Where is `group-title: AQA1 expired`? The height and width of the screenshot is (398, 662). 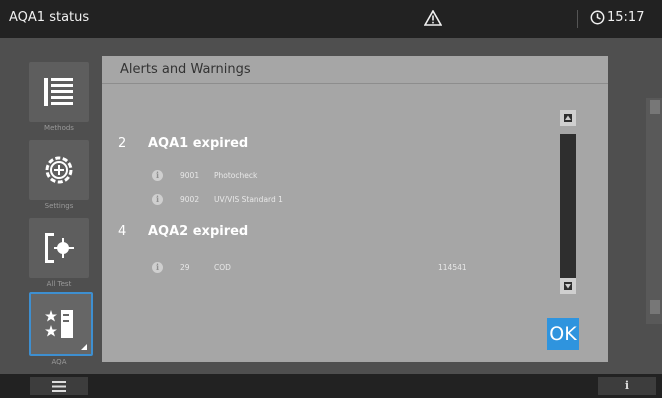 group-title: AQA1 expired is located at coordinates (198, 143).